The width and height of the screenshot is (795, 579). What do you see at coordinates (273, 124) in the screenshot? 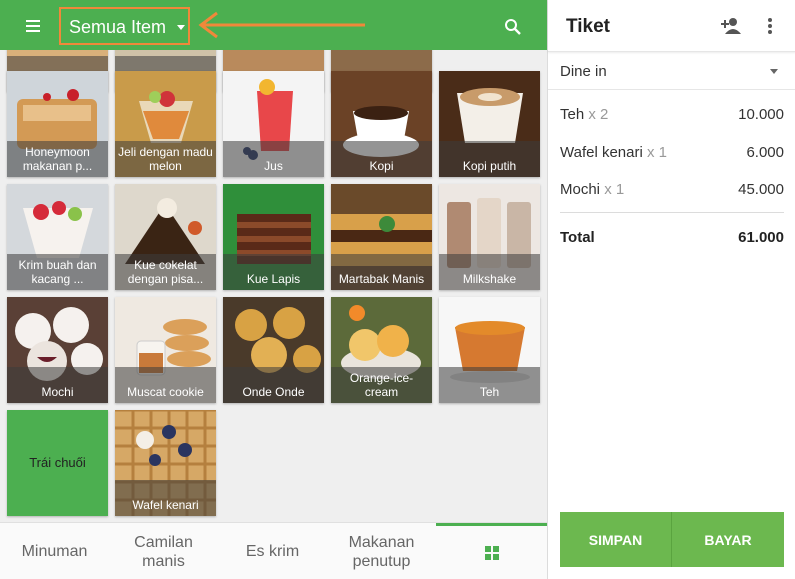
I see `item-tile-jus: Jus` at bounding box center [273, 124].